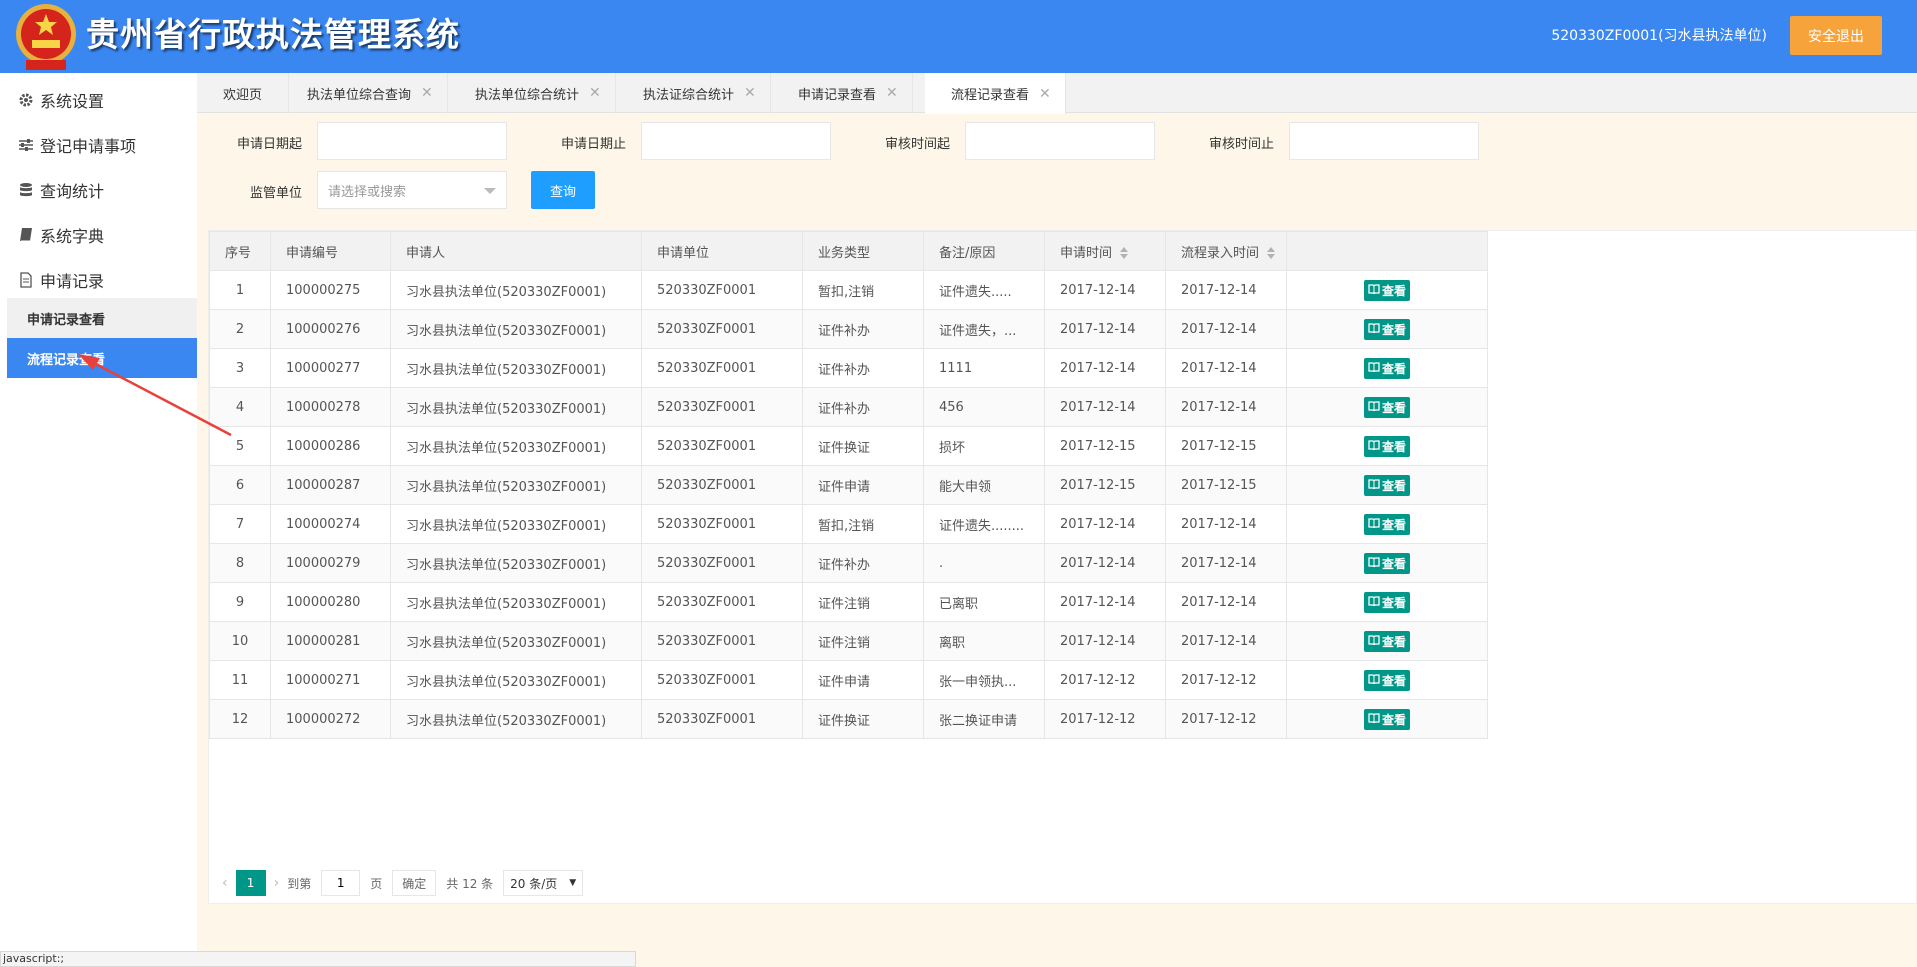 The width and height of the screenshot is (1917, 967). I want to click on label-apply-date-to: 申请日期止, so click(593, 144).